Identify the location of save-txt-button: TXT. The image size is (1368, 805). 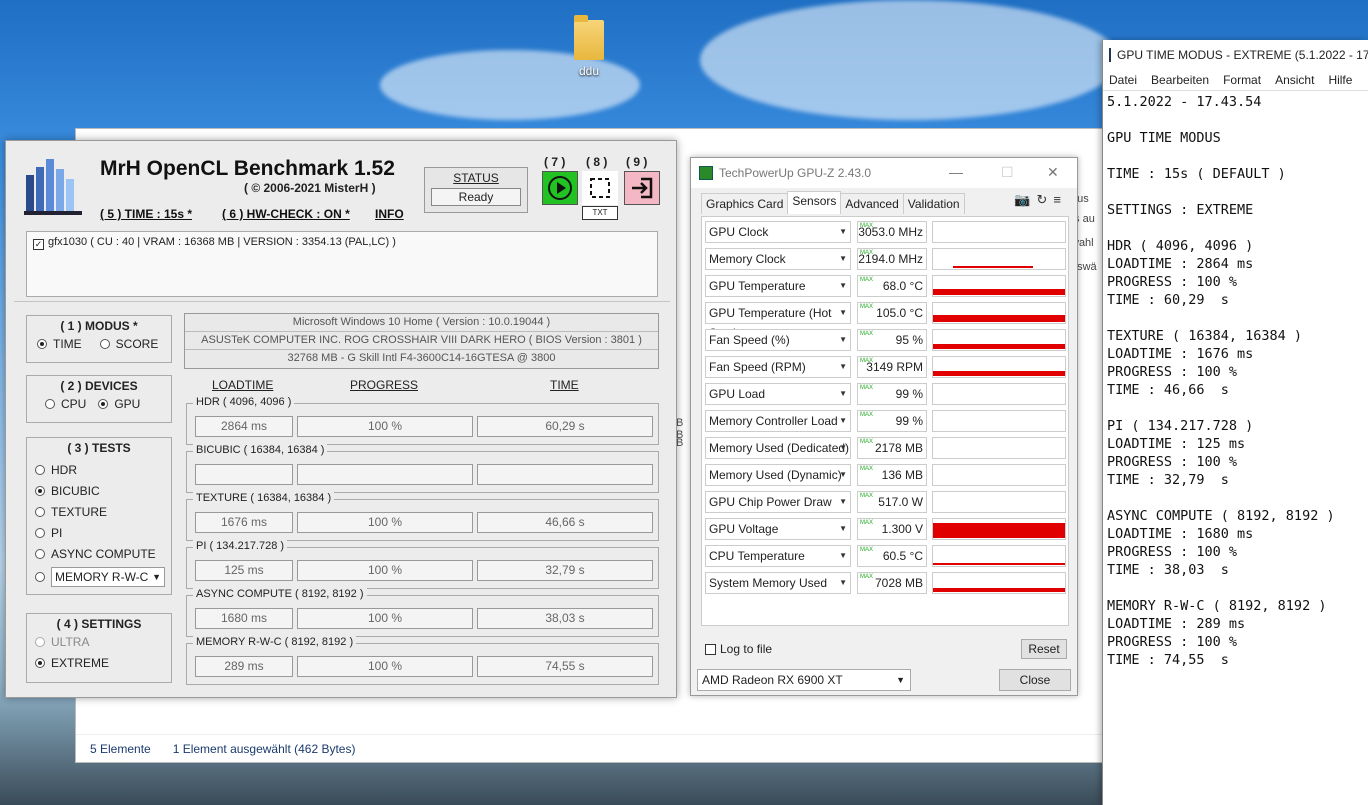
(600, 213).